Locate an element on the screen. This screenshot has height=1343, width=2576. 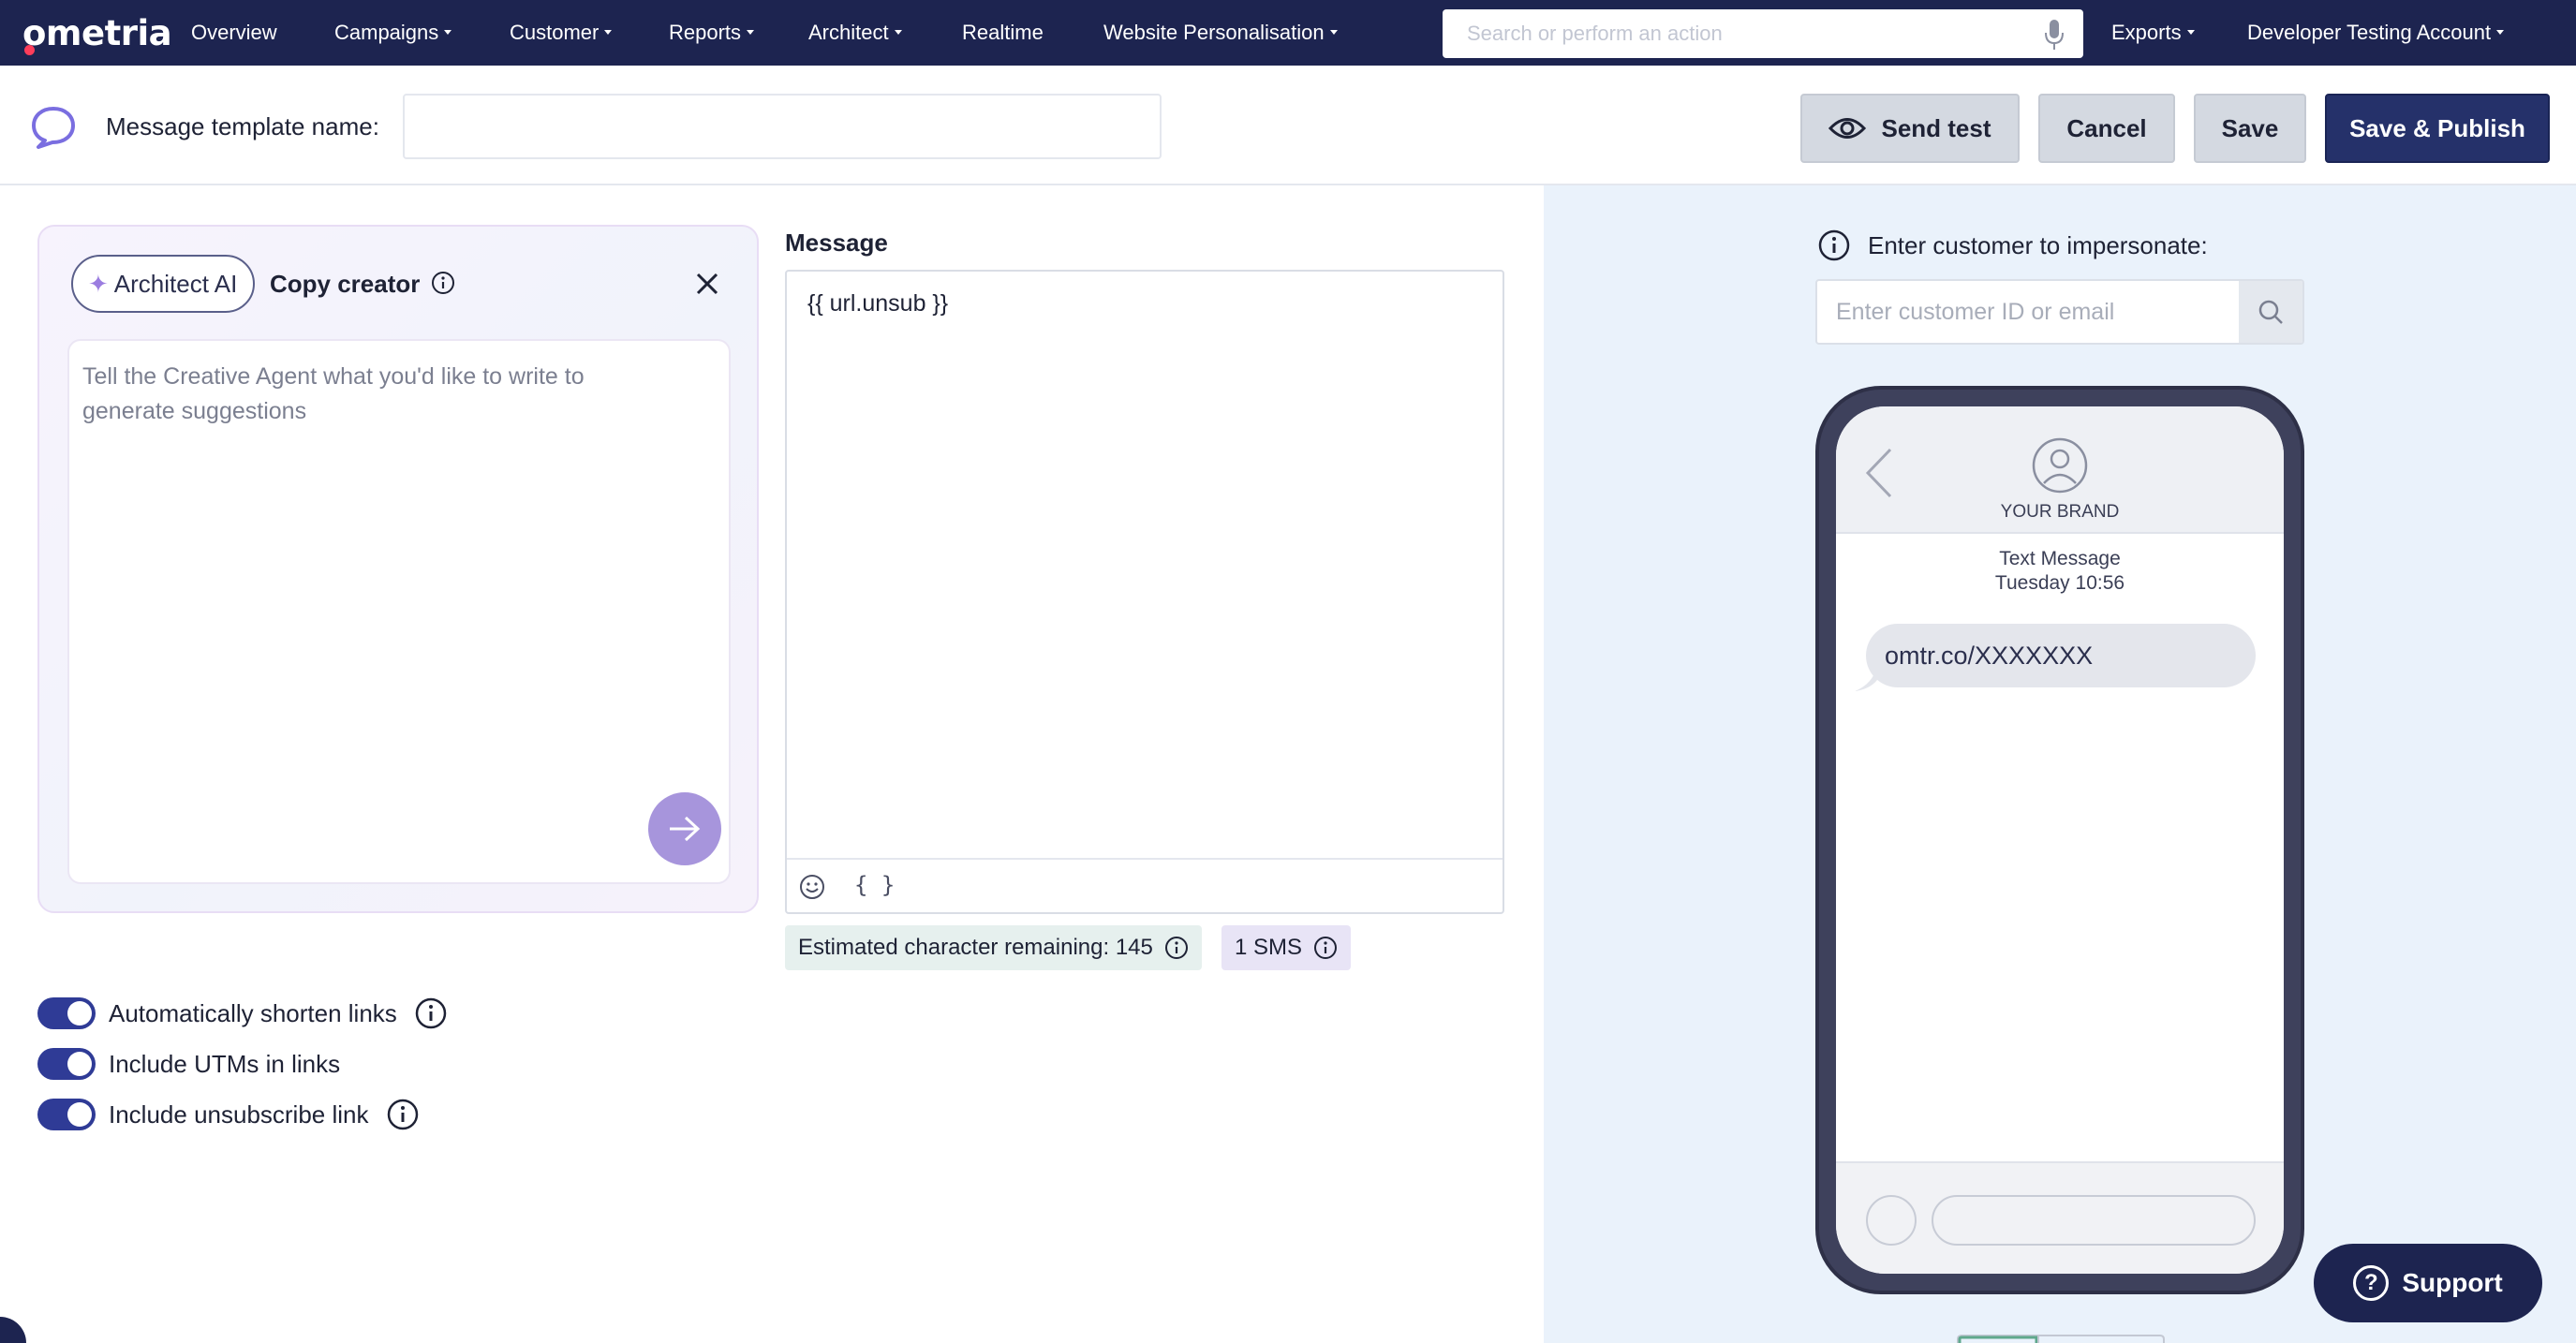
toggle-row-shorten-links: Automatically shorten links is located at coordinates (242, 1013).